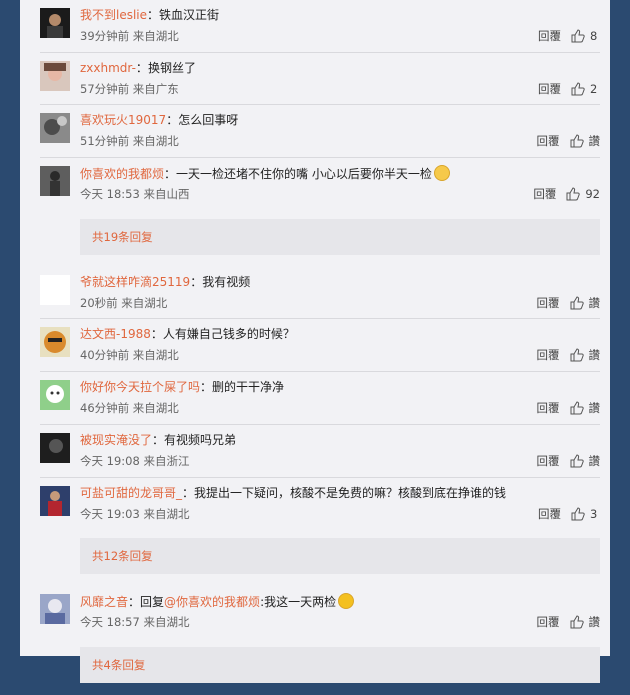 This screenshot has width=630, height=695. What do you see at coordinates (129, 408) in the screenshot?
I see `comment-meta: 46分钟前 来自湖北` at bounding box center [129, 408].